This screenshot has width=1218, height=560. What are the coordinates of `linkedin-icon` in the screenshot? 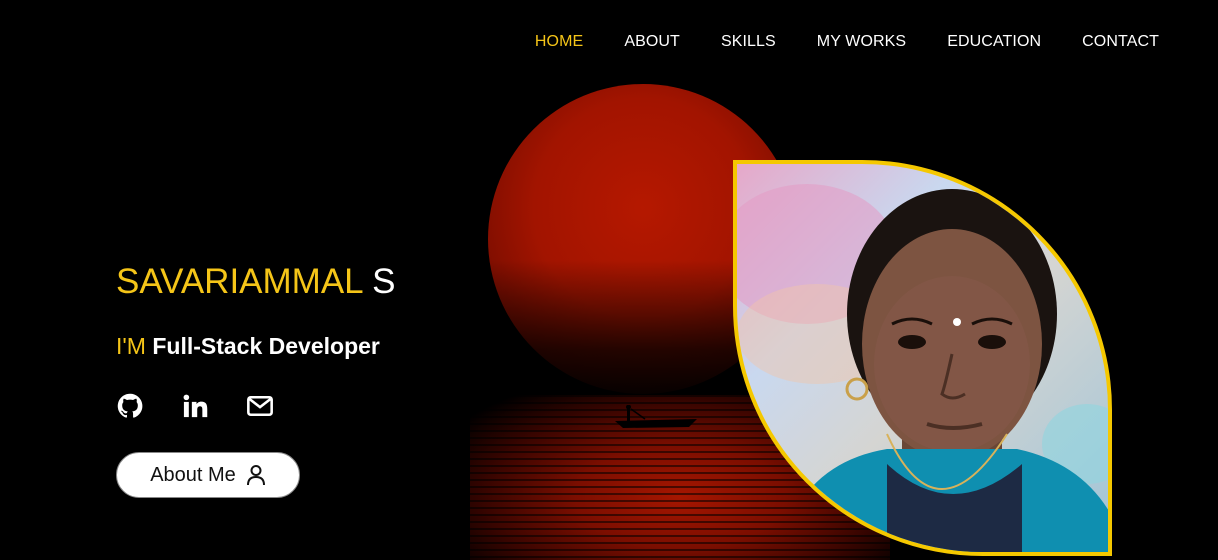 It's located at (195, 406).